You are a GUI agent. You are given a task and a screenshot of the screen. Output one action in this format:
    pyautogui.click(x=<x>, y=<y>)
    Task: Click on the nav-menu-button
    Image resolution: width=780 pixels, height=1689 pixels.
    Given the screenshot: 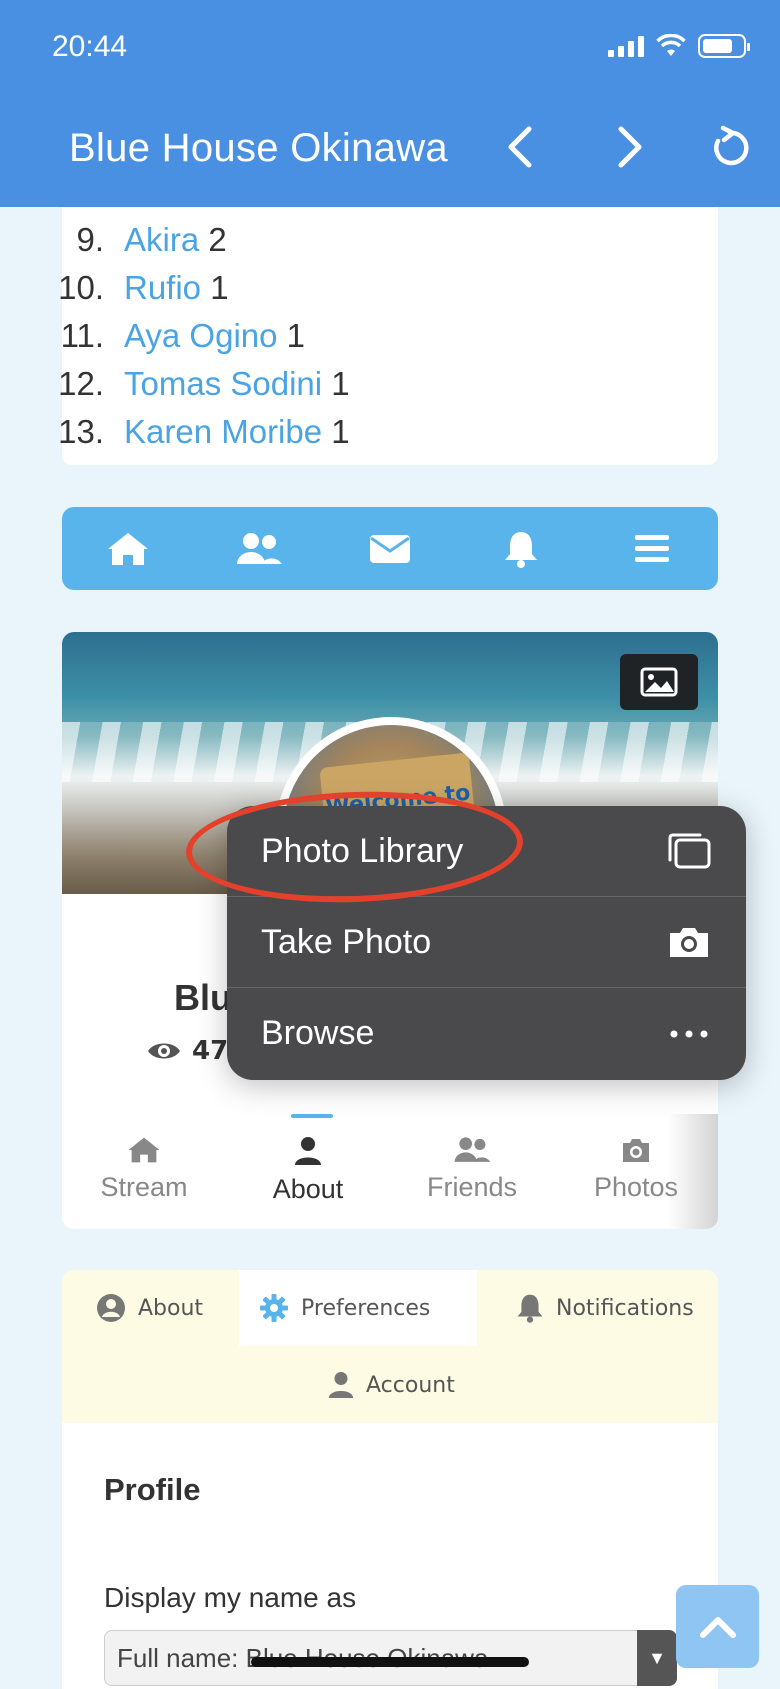 What is the action you would take?
    pyautogui.click(x=652, y=549)
    